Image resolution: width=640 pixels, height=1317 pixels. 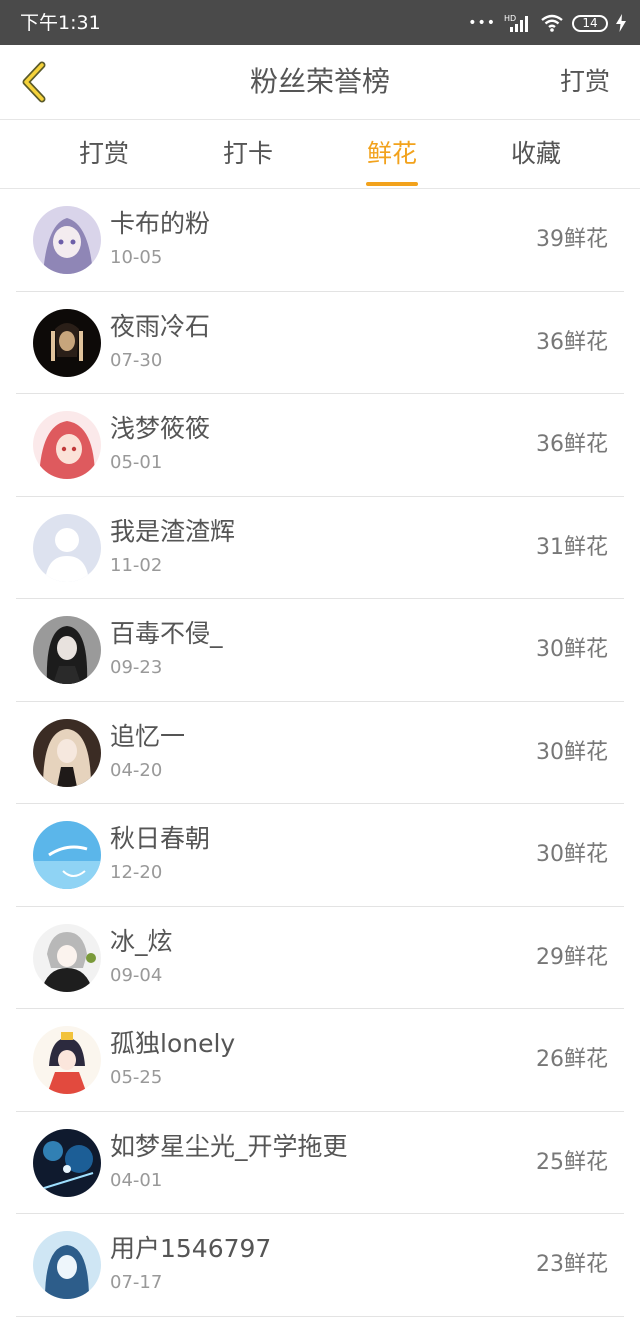 What do you see at coordinates (572, 239) in the screenshot?
I see `flower-count: 39鲜花` at bounding box center [572, 239].